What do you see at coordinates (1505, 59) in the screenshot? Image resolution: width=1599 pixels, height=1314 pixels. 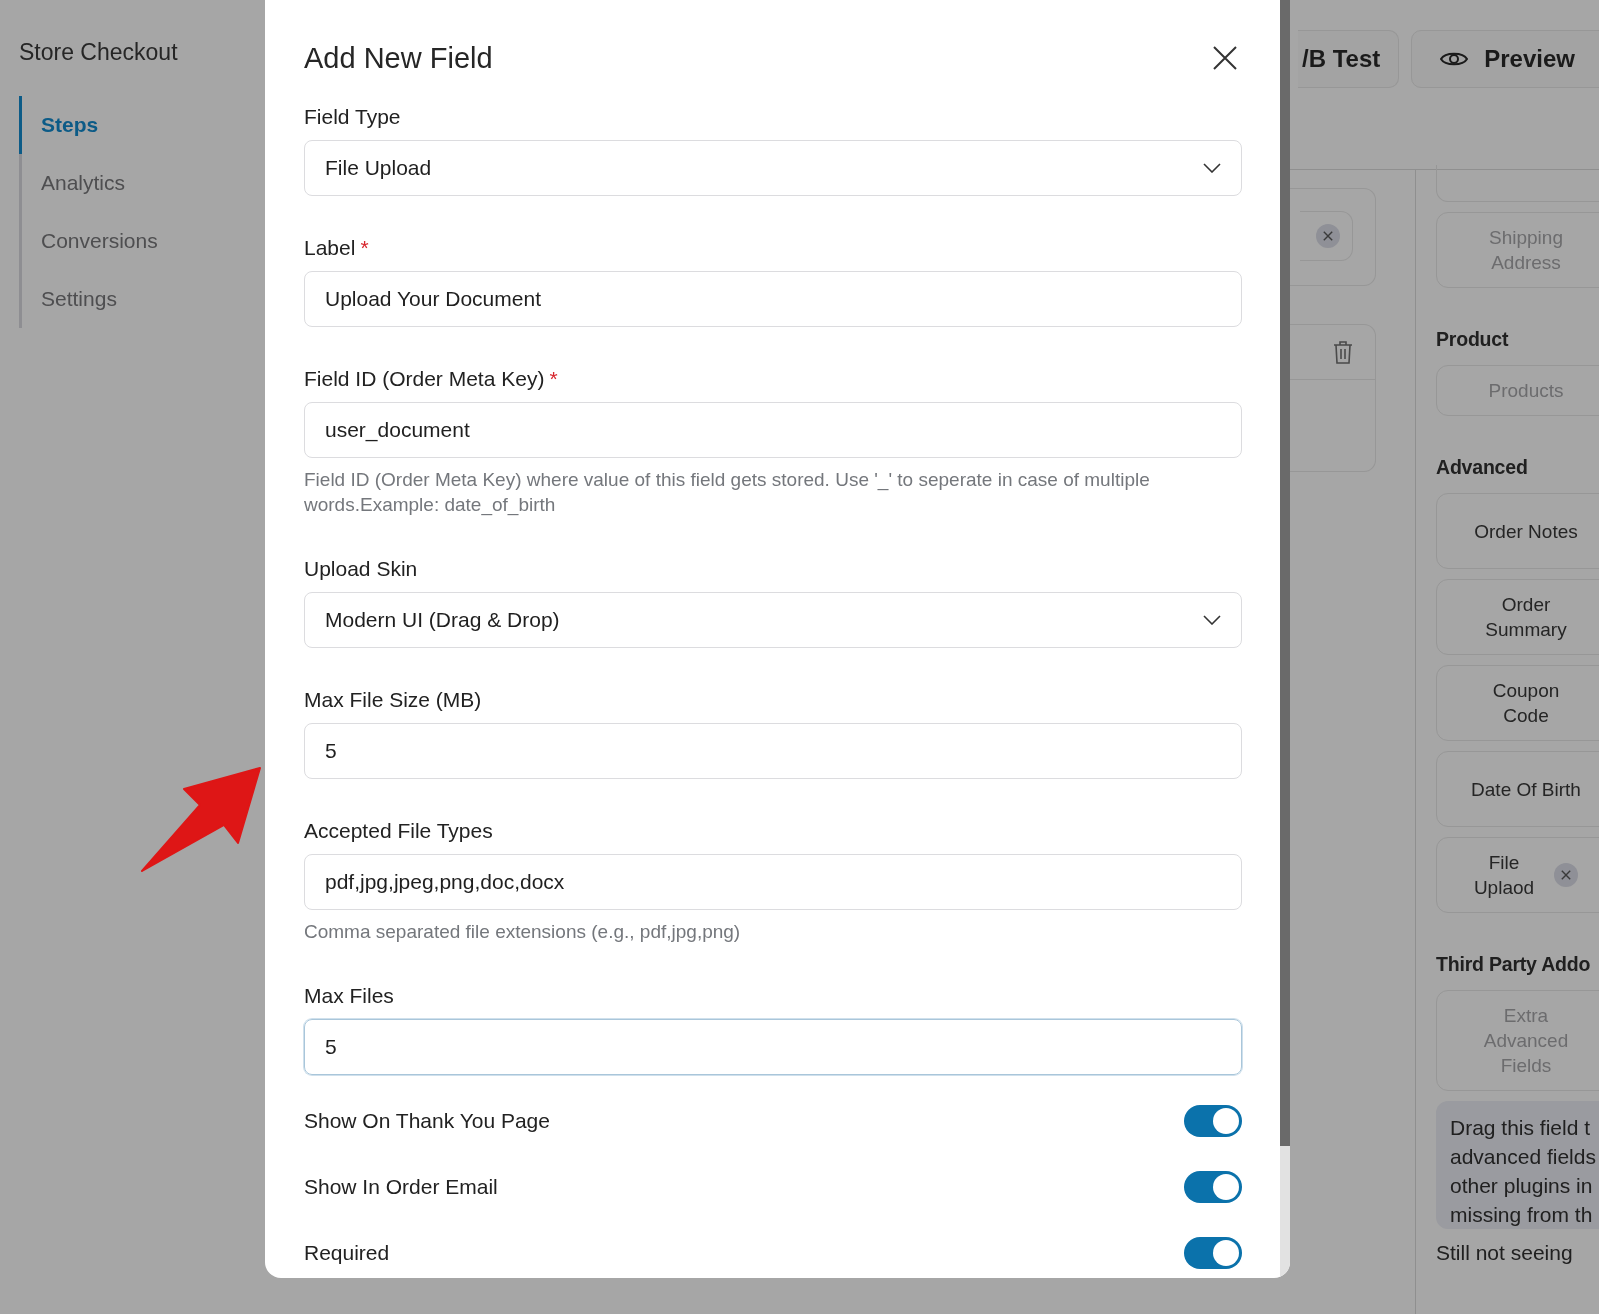 I see `preview-button: Preview` at bounding box center [1505, 59].